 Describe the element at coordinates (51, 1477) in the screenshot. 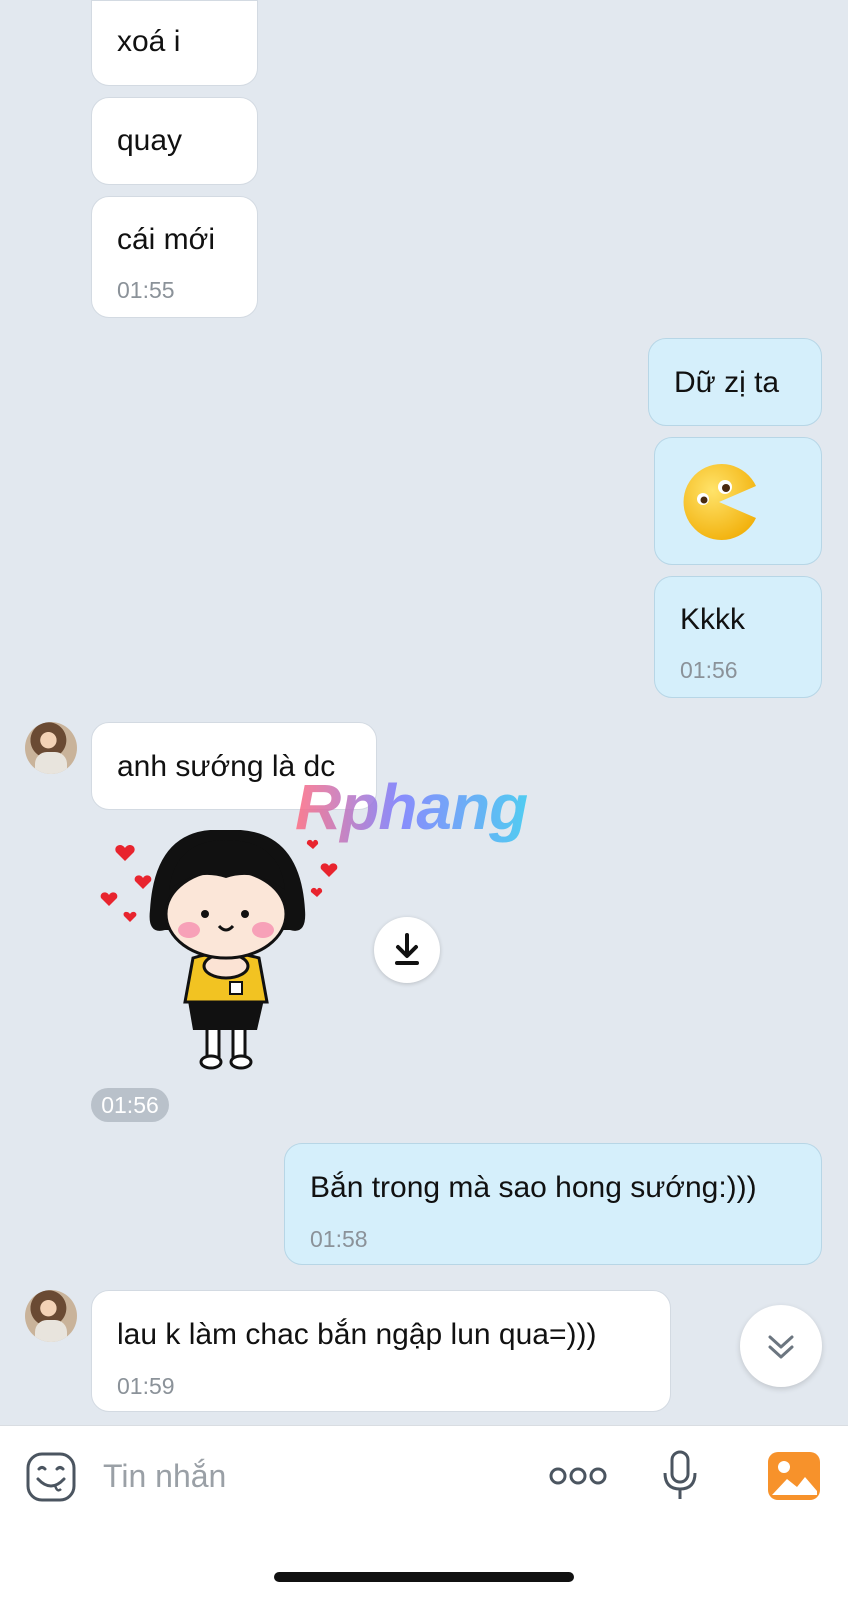

I see `emoji-icon` at that location.